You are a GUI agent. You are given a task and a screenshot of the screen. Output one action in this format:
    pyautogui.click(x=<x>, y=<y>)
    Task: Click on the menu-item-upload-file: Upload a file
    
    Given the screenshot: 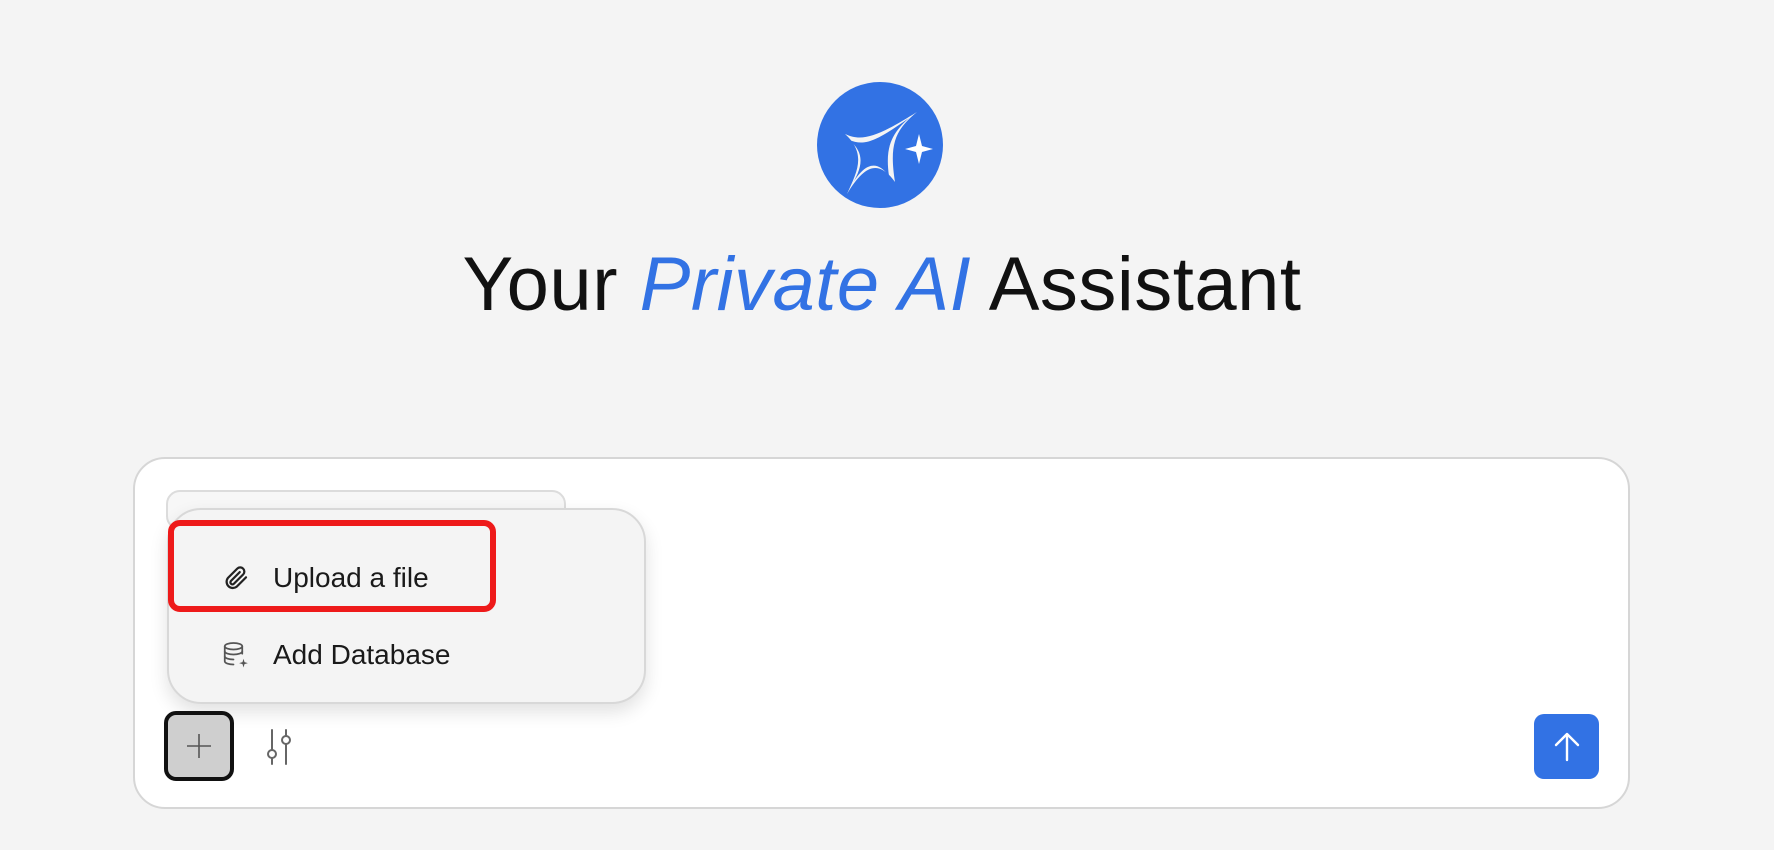 What is the action you would take?
    pyautogui.click(x=406, y=578)
    